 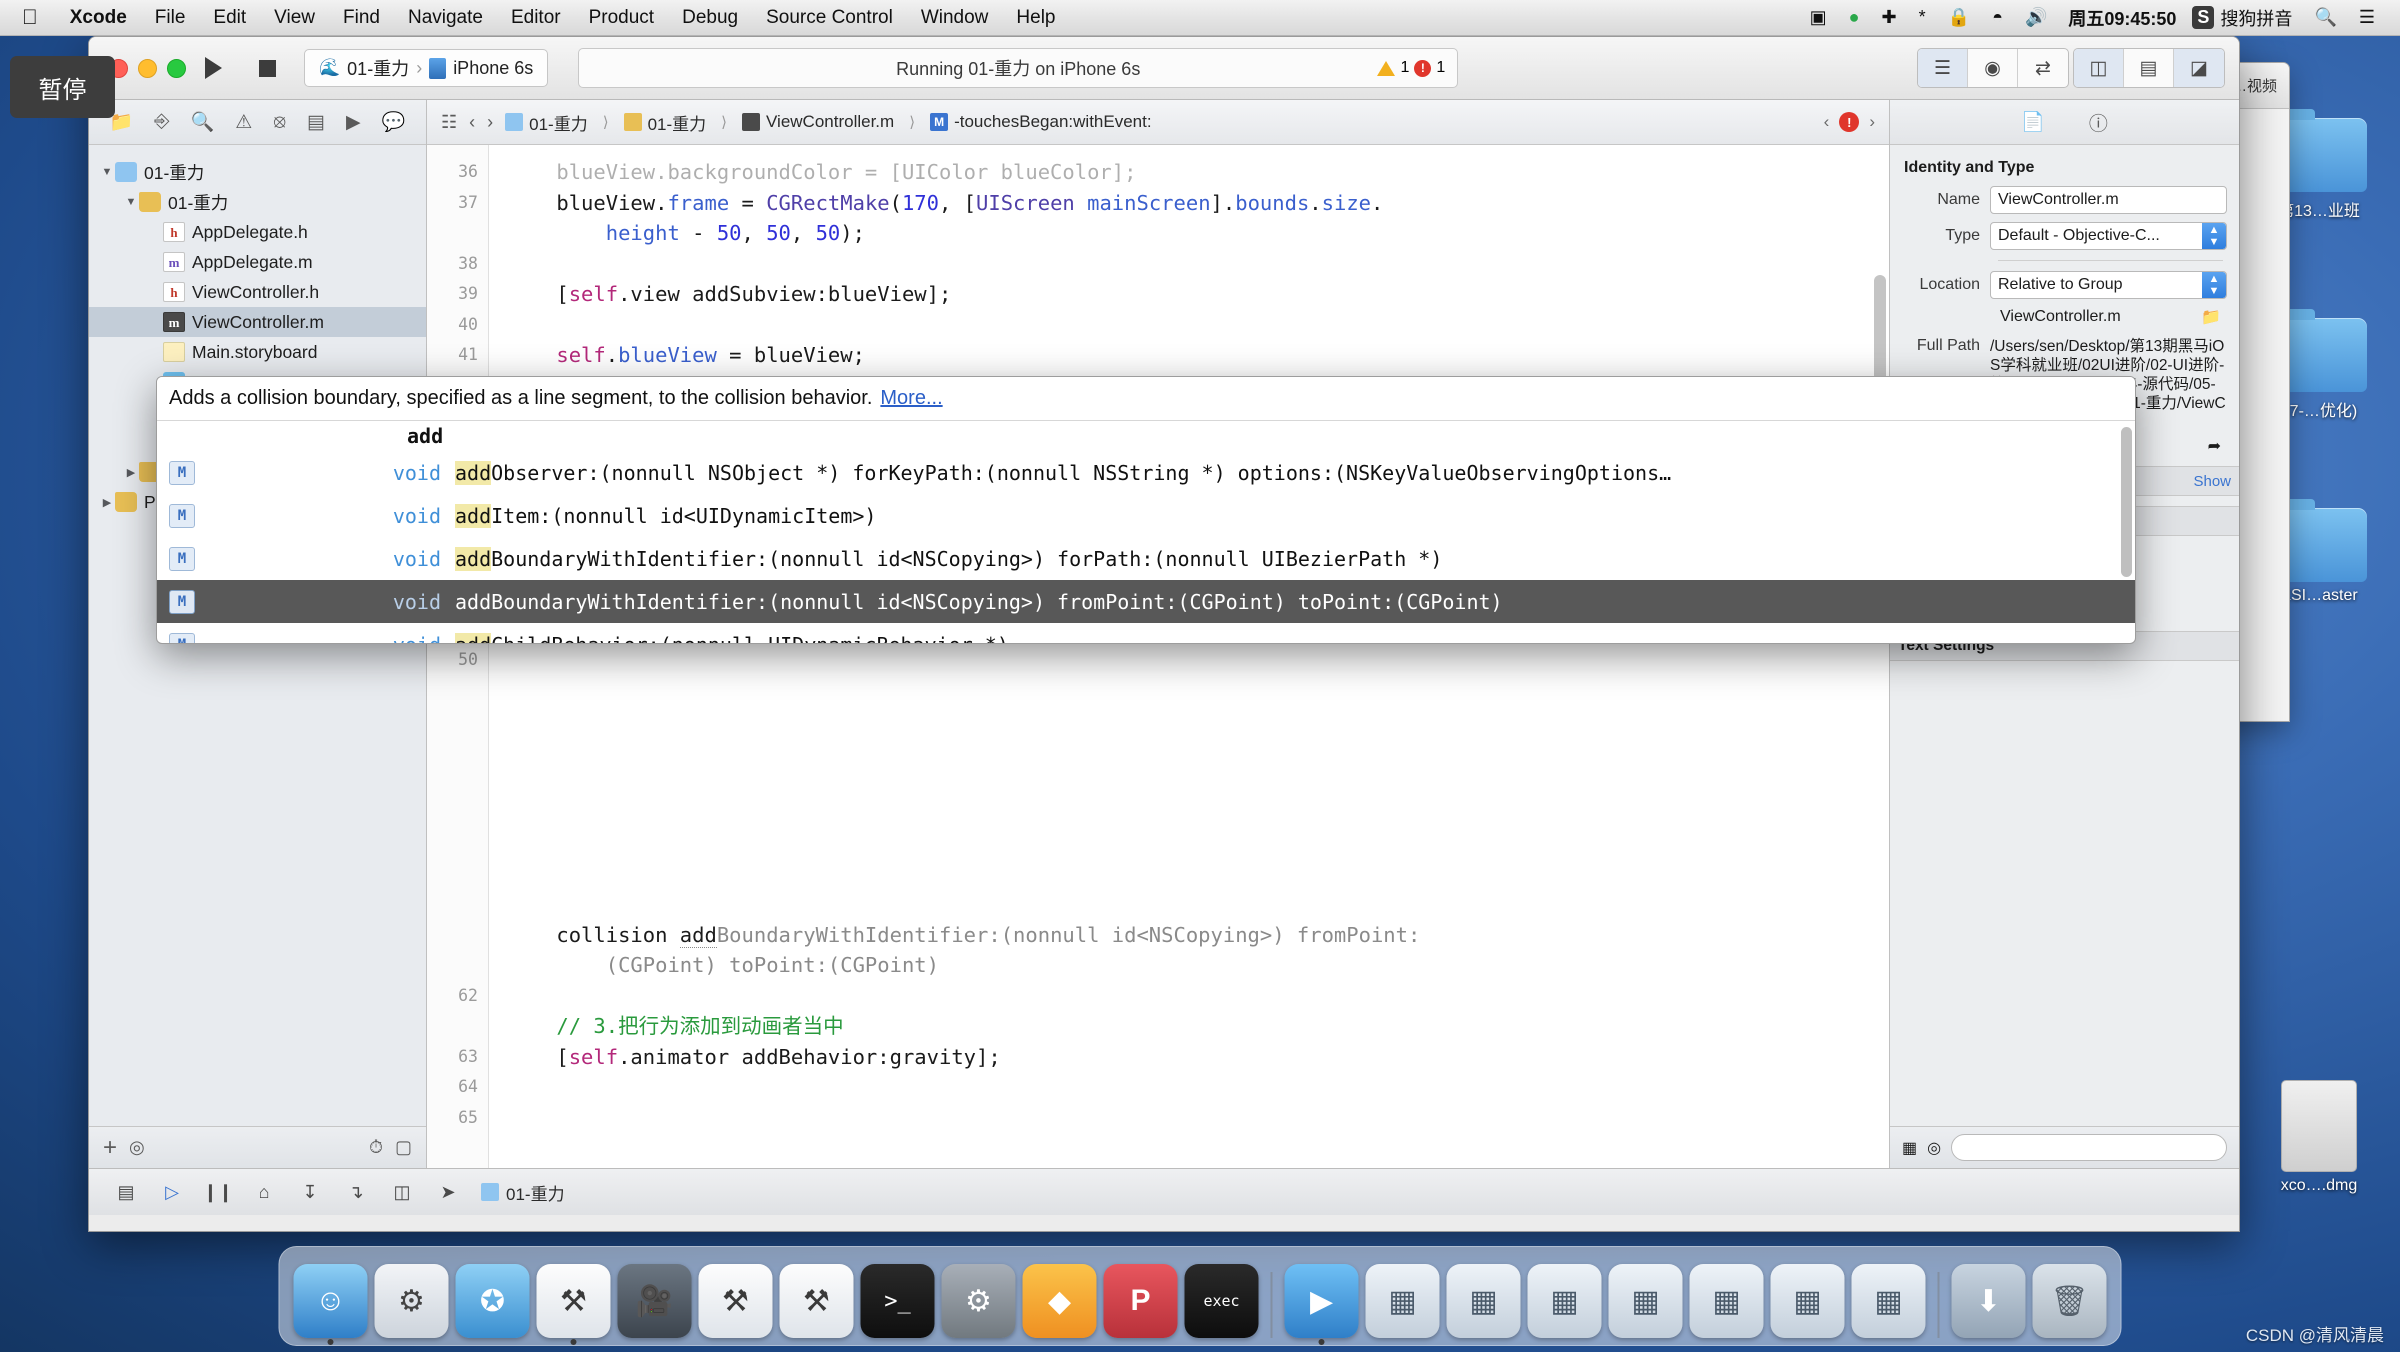 I want to click on run-button, so click(x=213, y=68).